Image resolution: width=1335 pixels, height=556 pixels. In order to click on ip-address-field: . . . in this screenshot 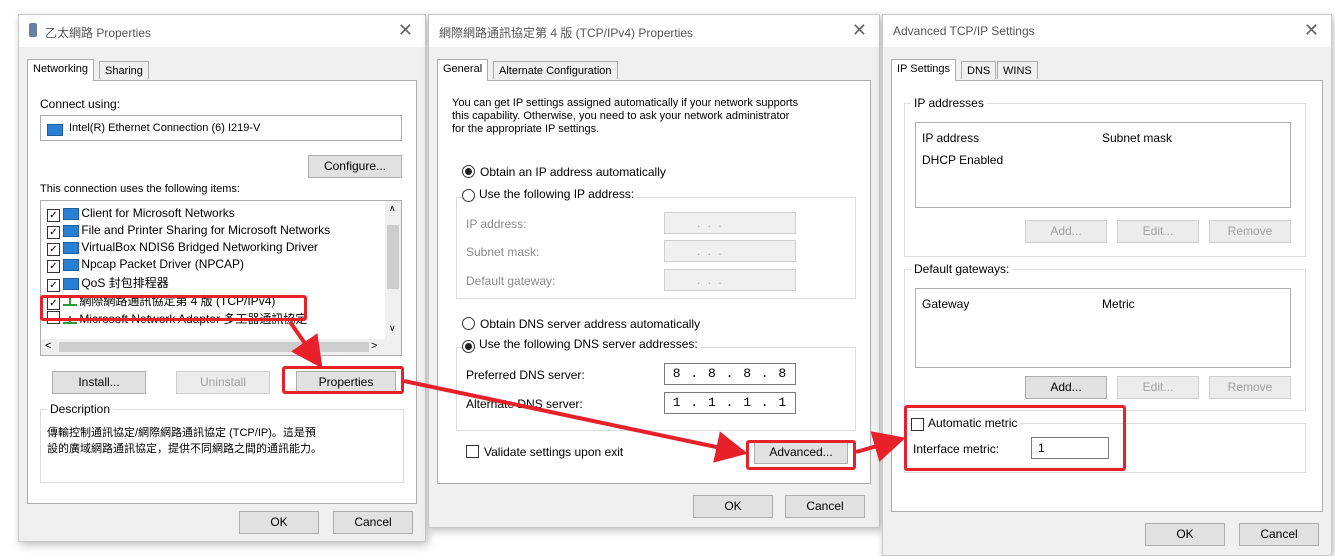, I will do `click(730, 223)`.